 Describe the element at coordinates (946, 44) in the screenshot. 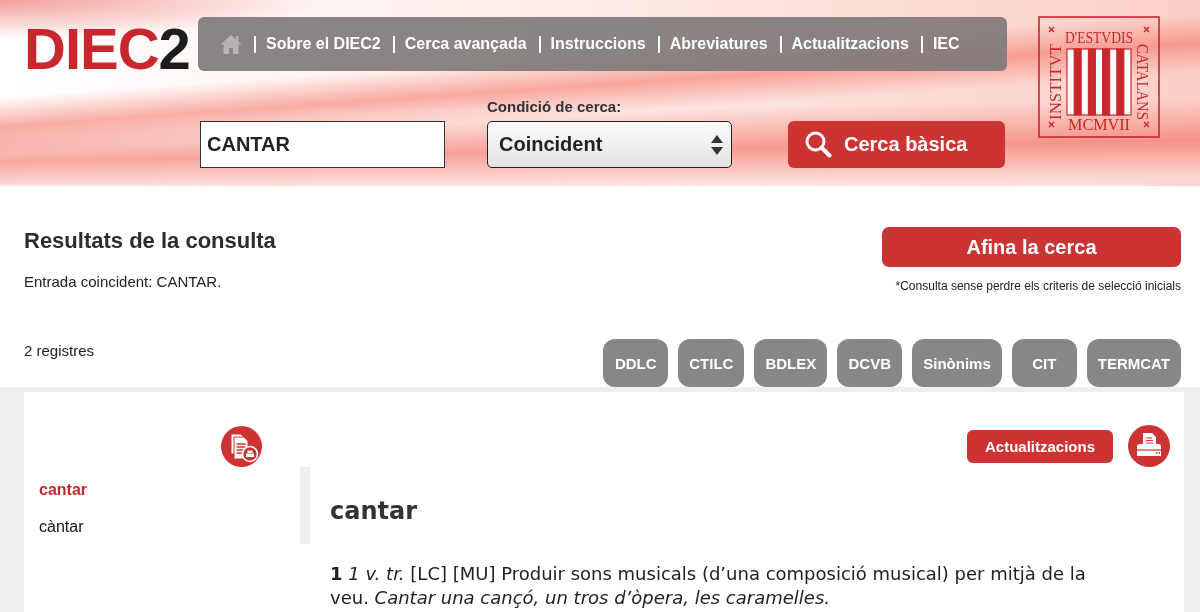

I see `nav-link: IEC` at that location.